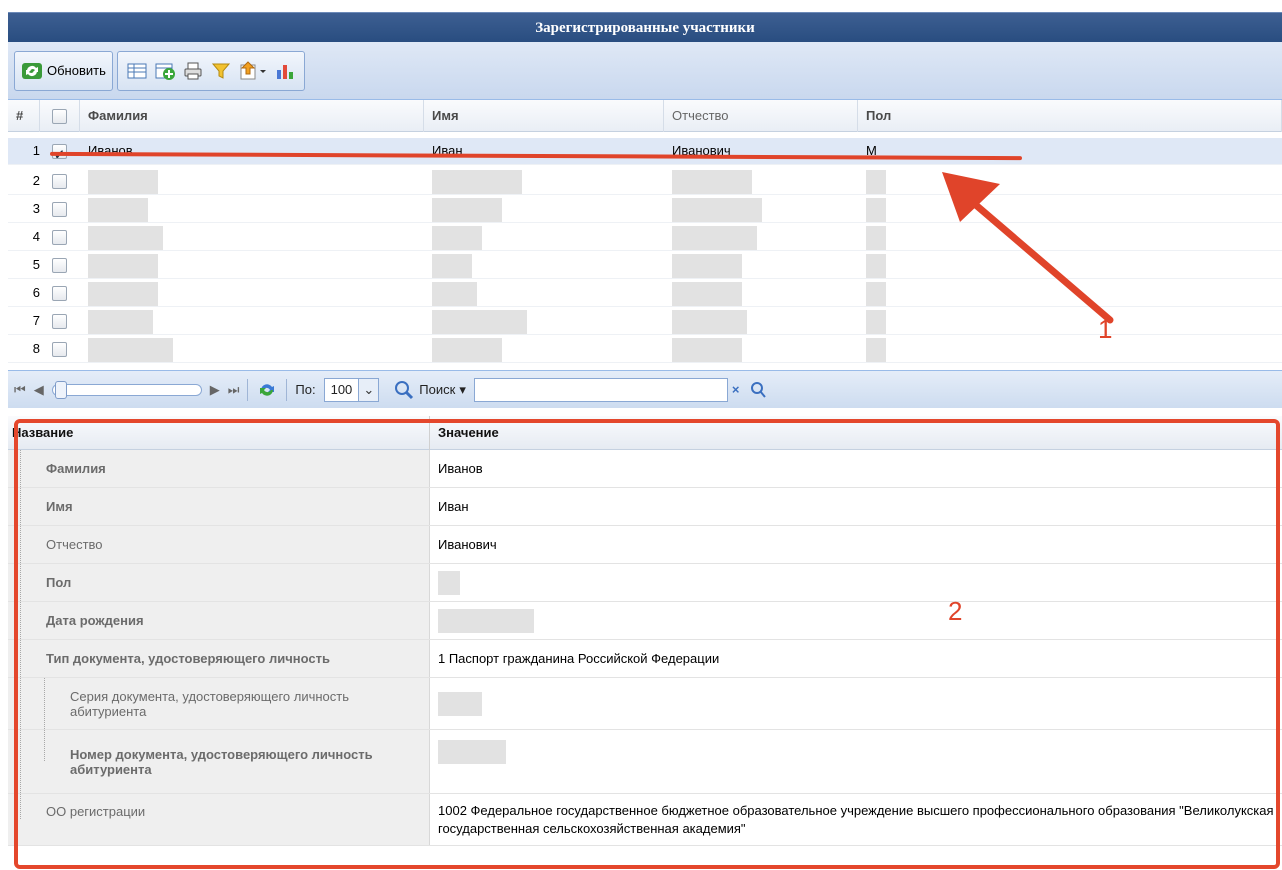 The height and width of the screenshot is (870, 1282). What do you see at coordinates (137, 71) in the screenshot?
I see `table-view-icon` at bounding box center [137, 71].